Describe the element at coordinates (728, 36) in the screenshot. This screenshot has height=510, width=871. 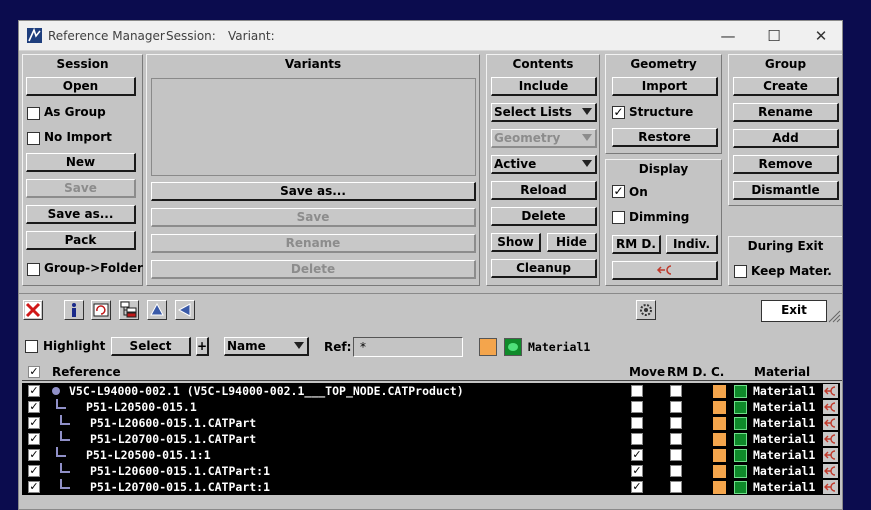
I see `minimize-button: —` at that location.